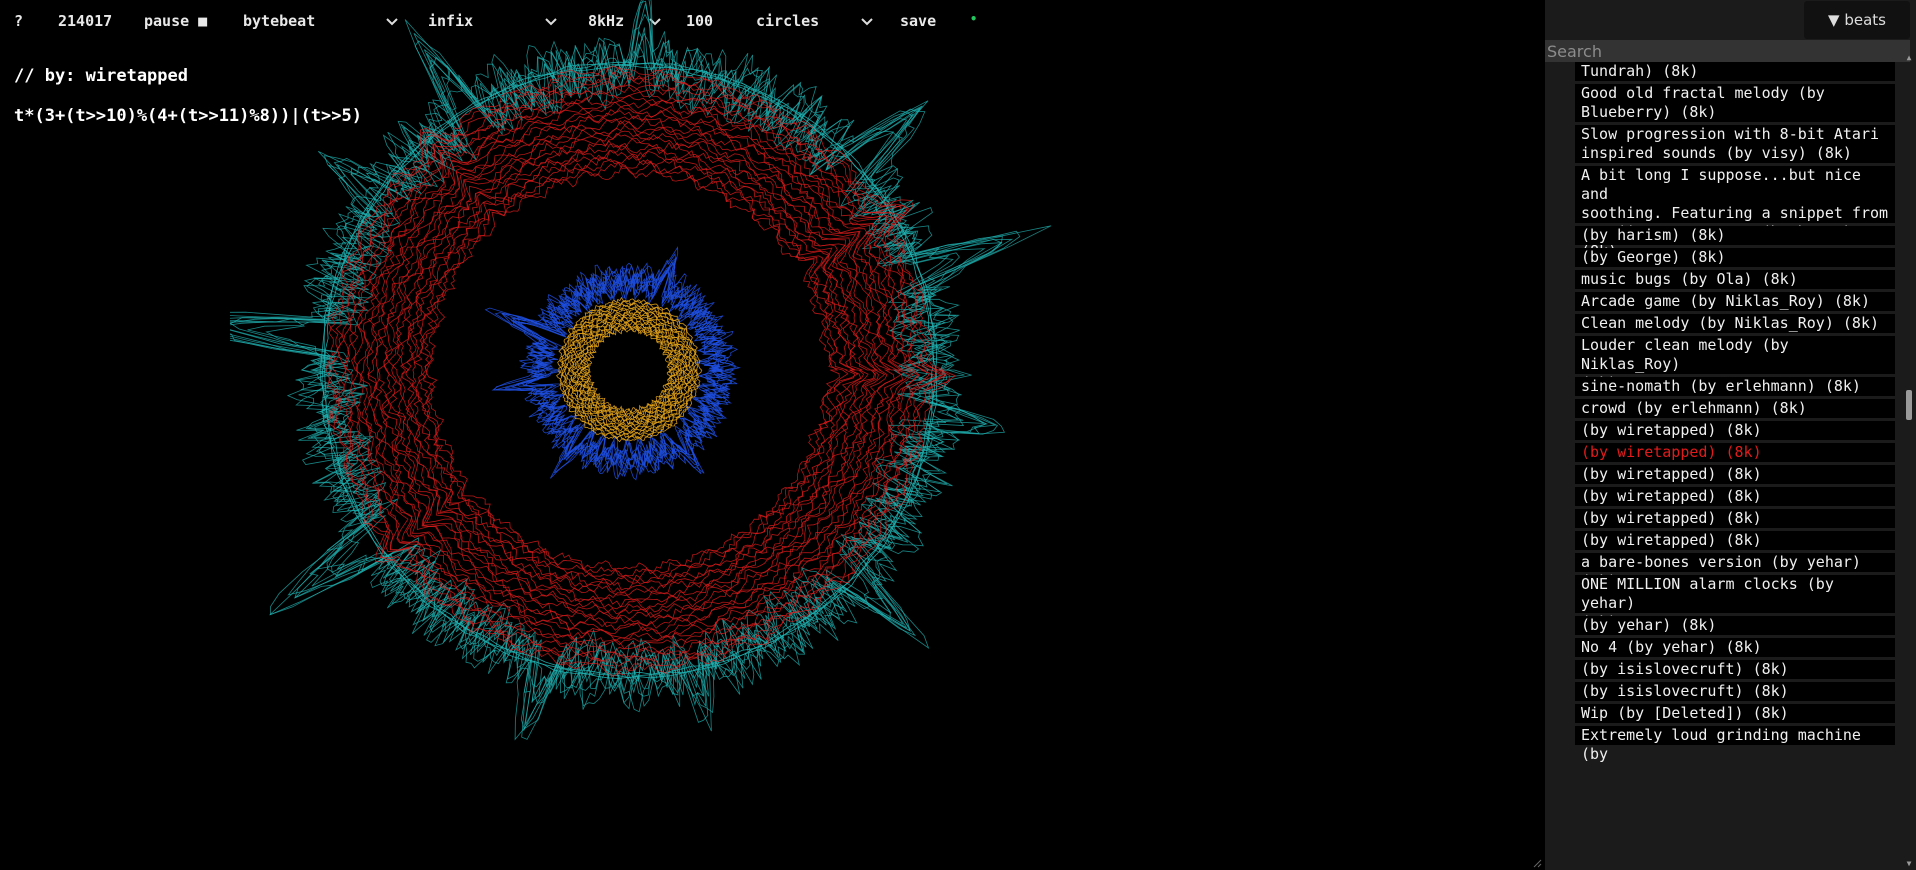 Image resolution: width=1916 pixels, height=870 pixels. I want to click on sidebar-scrollbar: ▲ ▼, so click(1909, 462).